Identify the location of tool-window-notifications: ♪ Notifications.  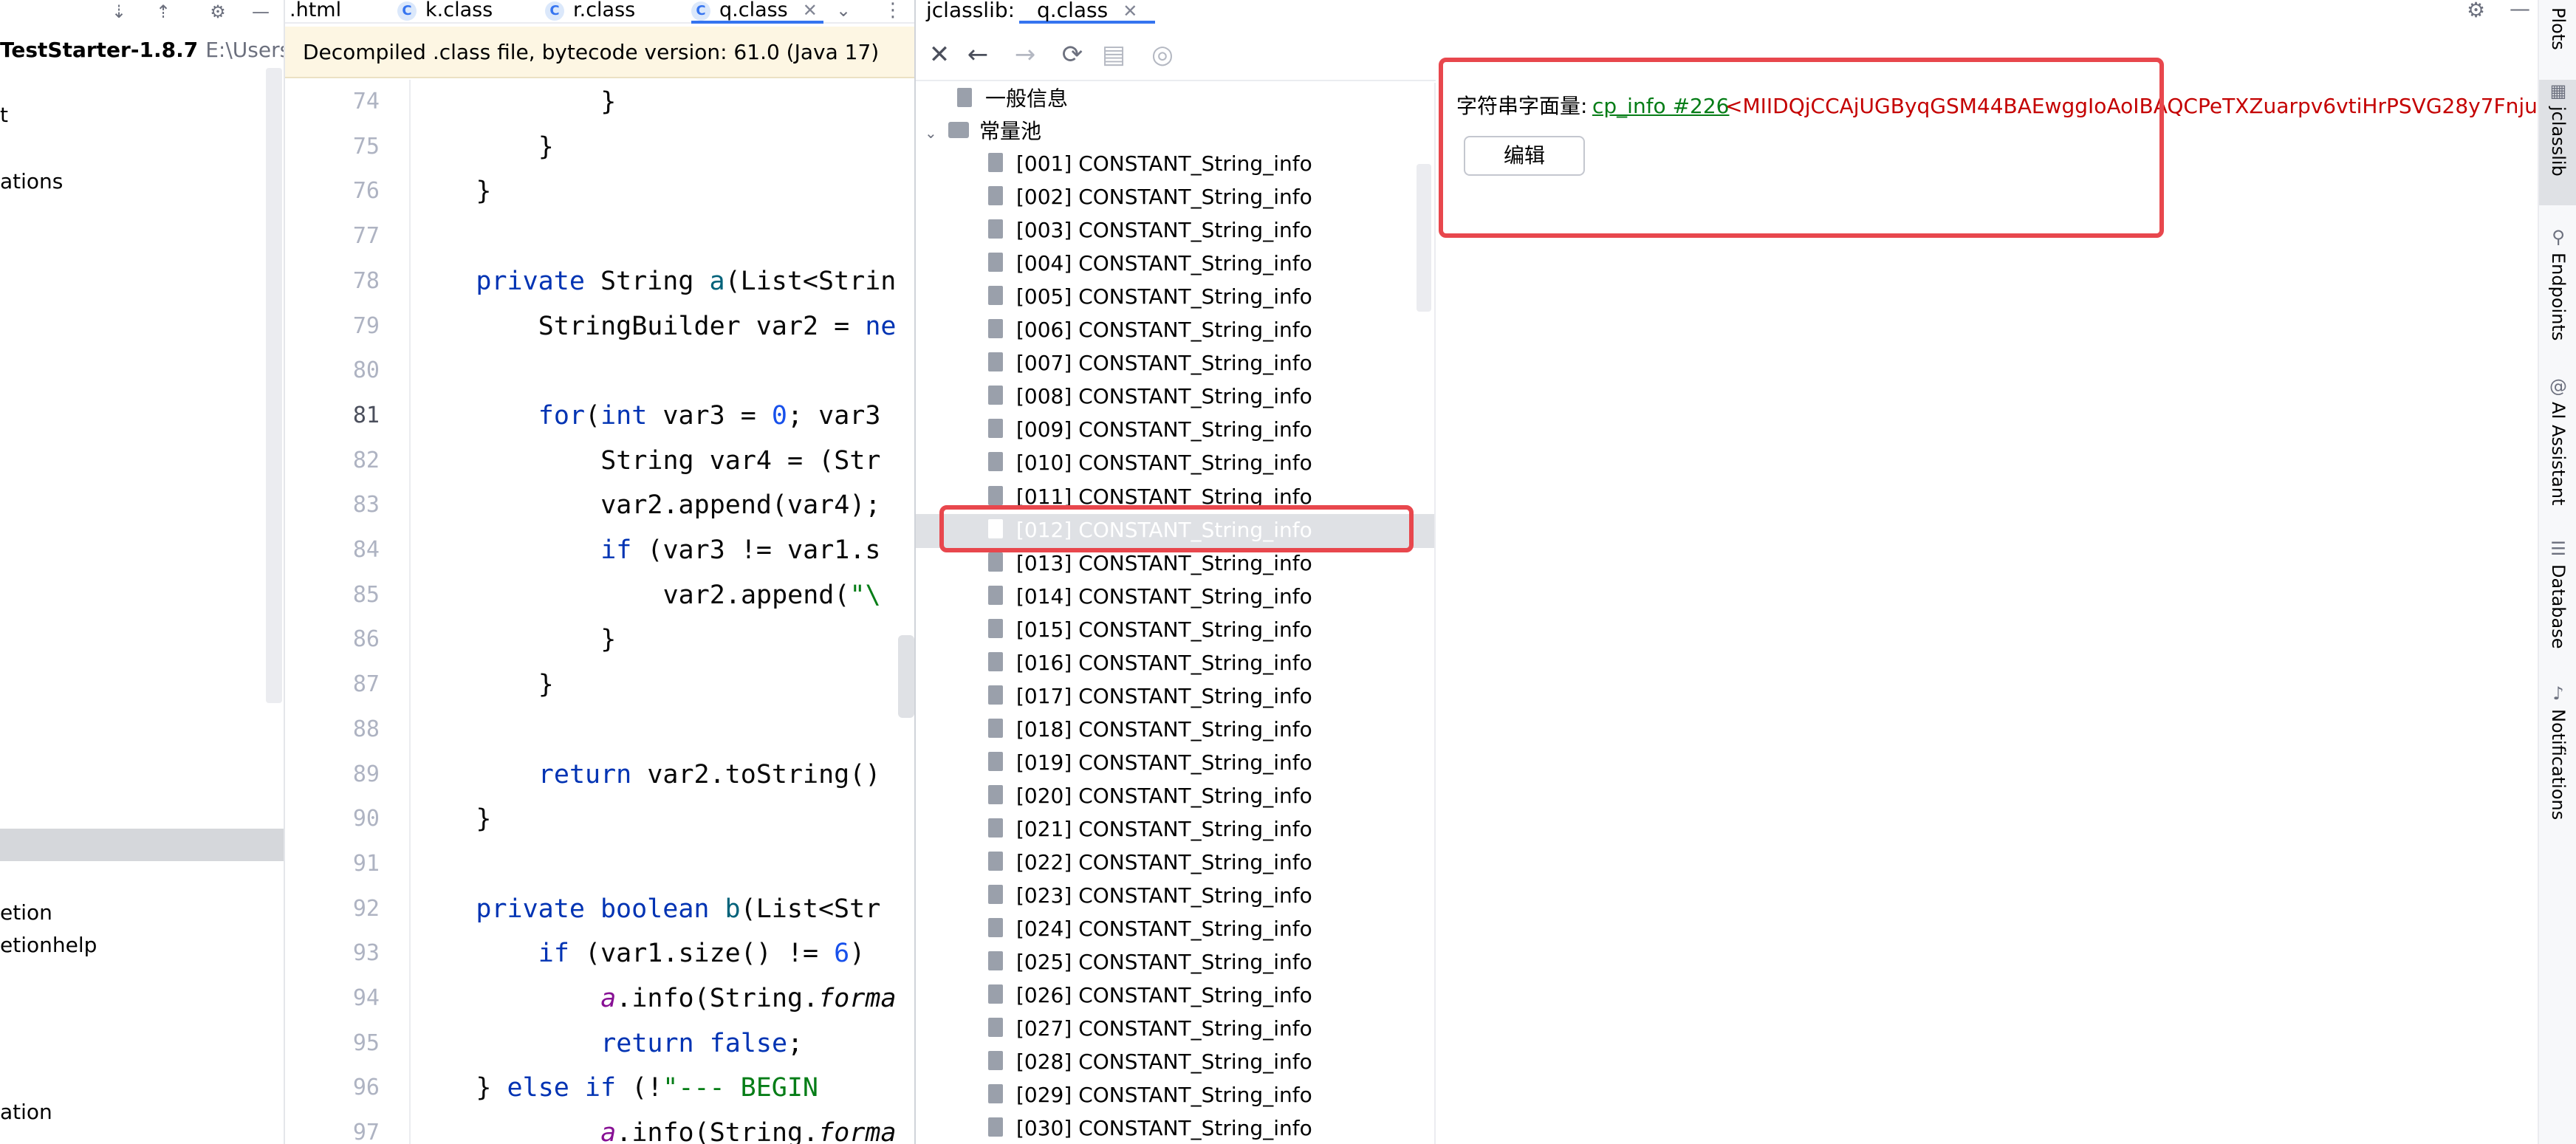
(2557, 751).